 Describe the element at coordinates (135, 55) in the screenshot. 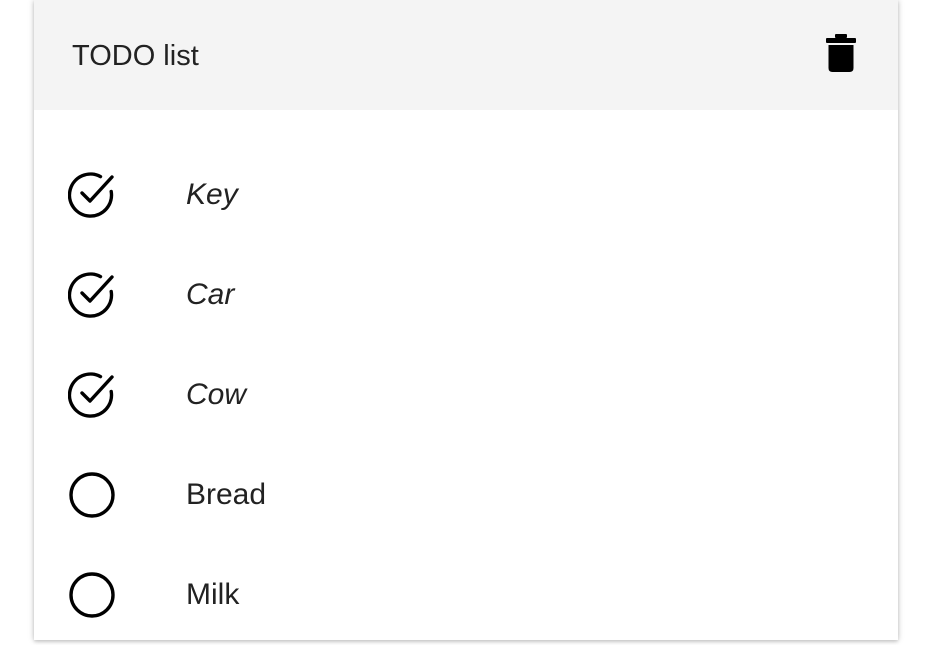

I see `page-title: TODO list` at that location.